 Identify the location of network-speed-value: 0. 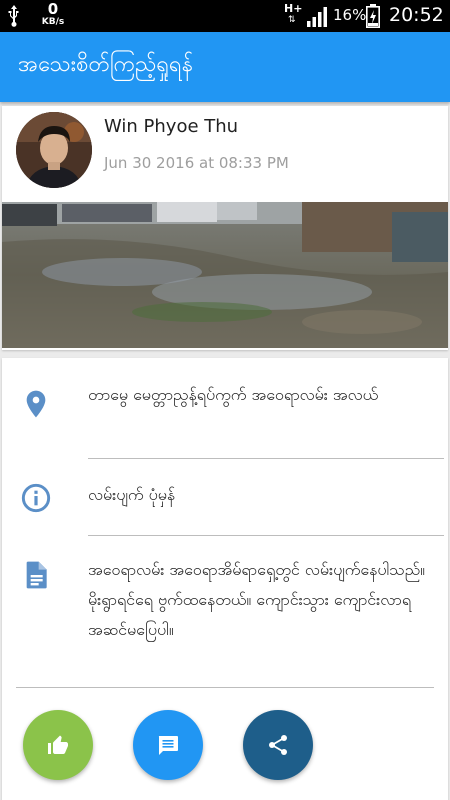
(53, 9).